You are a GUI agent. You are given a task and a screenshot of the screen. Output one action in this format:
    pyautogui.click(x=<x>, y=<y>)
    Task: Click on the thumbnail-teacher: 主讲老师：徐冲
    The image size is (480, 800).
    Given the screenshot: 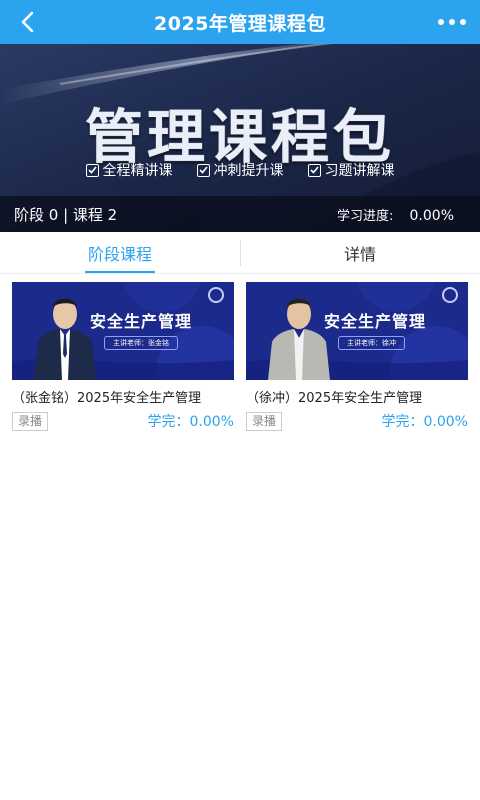 What is the action you would take?
    pyautogui.click(x=371, y=343)
    